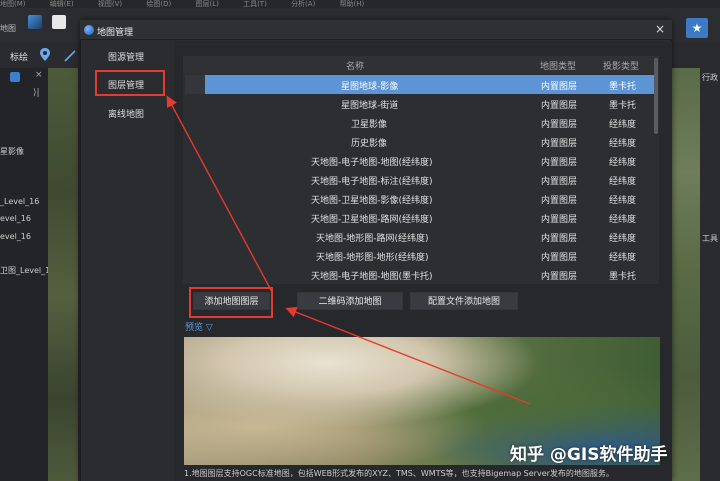 The image size is (720, 481). Describe the element at coordinates (45, 54) in the screenshot. I see `pin-icon` at that location.